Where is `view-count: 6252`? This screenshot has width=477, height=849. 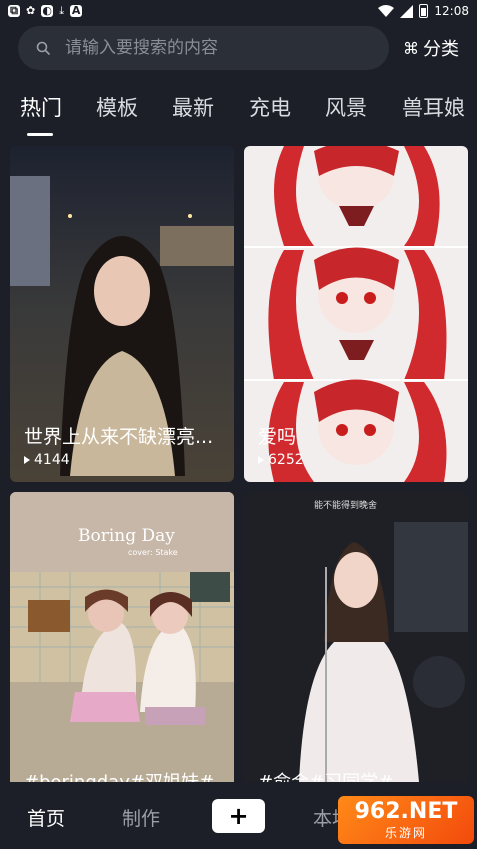
view-count: 6252 is located at coordinates (286, 460).